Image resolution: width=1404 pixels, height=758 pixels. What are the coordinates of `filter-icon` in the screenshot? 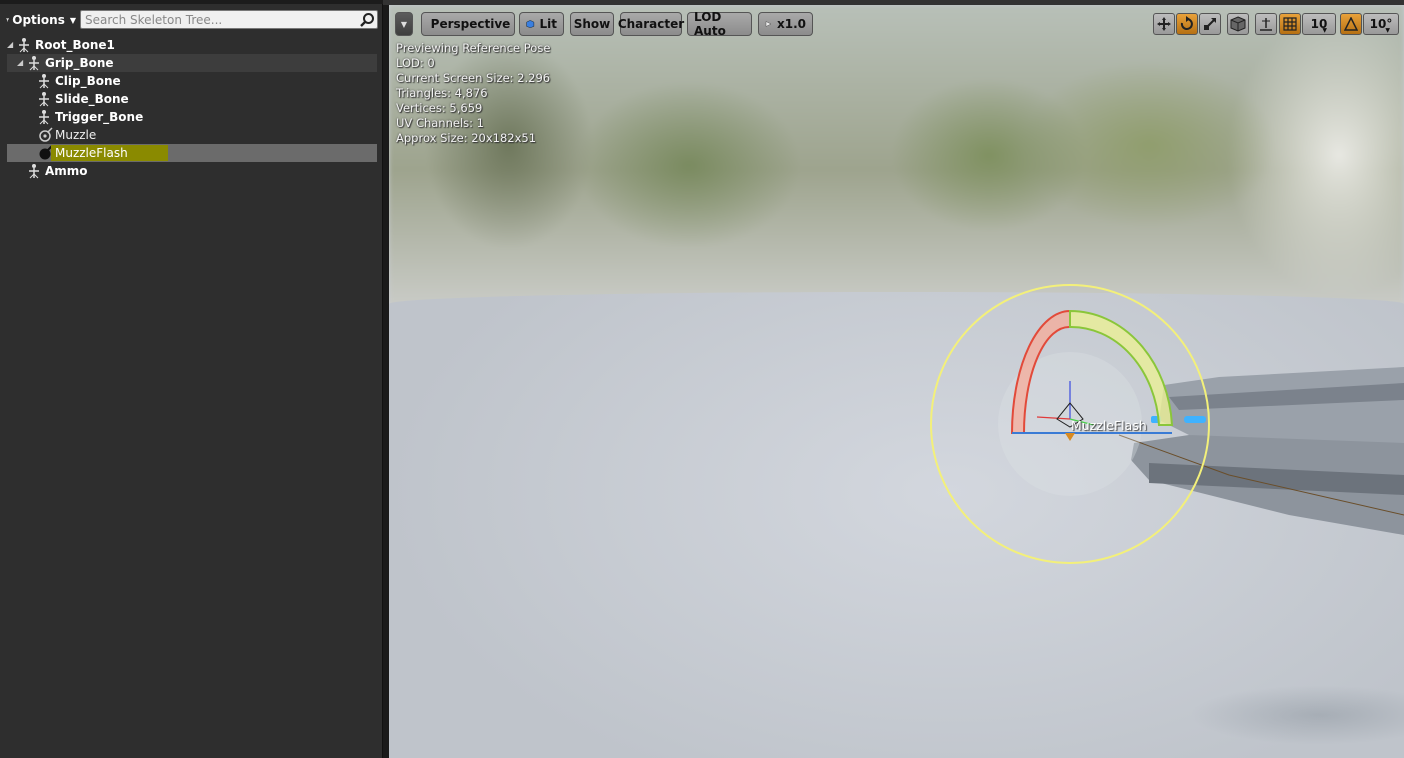 It's located at (8, 20).